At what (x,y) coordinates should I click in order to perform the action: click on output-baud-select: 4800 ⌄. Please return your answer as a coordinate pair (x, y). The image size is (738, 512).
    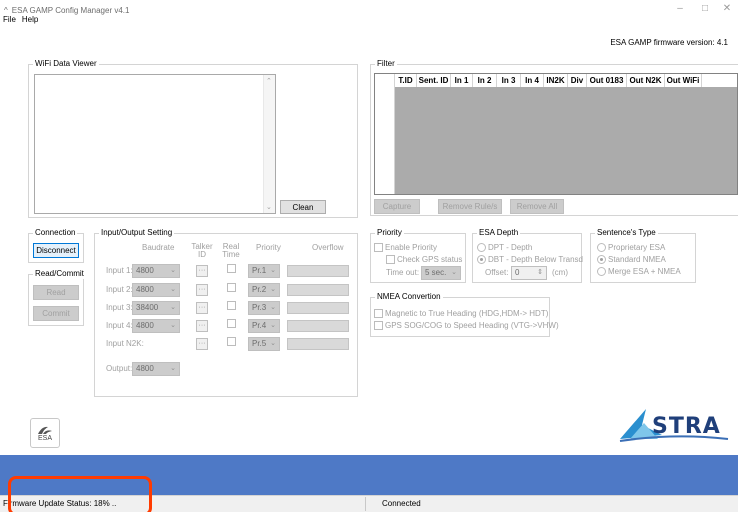
    Looking at the image, I should click on (156, 369).